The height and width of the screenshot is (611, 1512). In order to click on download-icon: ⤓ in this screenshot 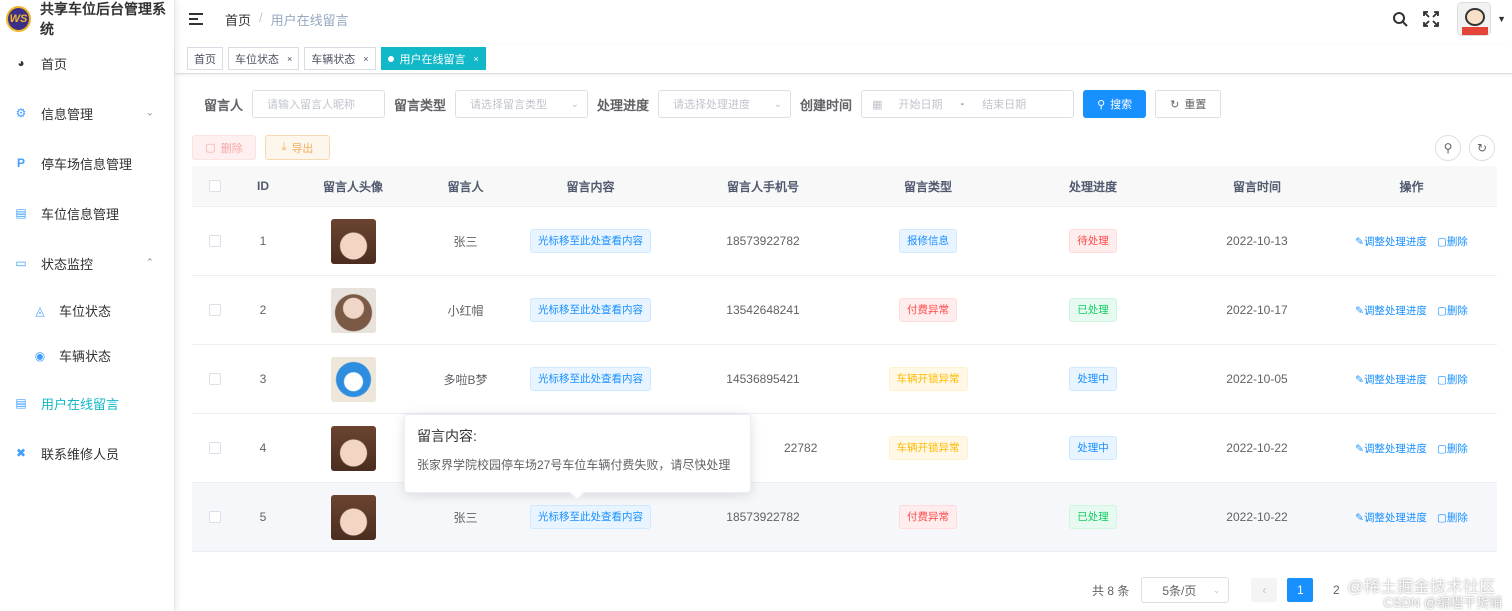, I will do `click(284, 147)`.